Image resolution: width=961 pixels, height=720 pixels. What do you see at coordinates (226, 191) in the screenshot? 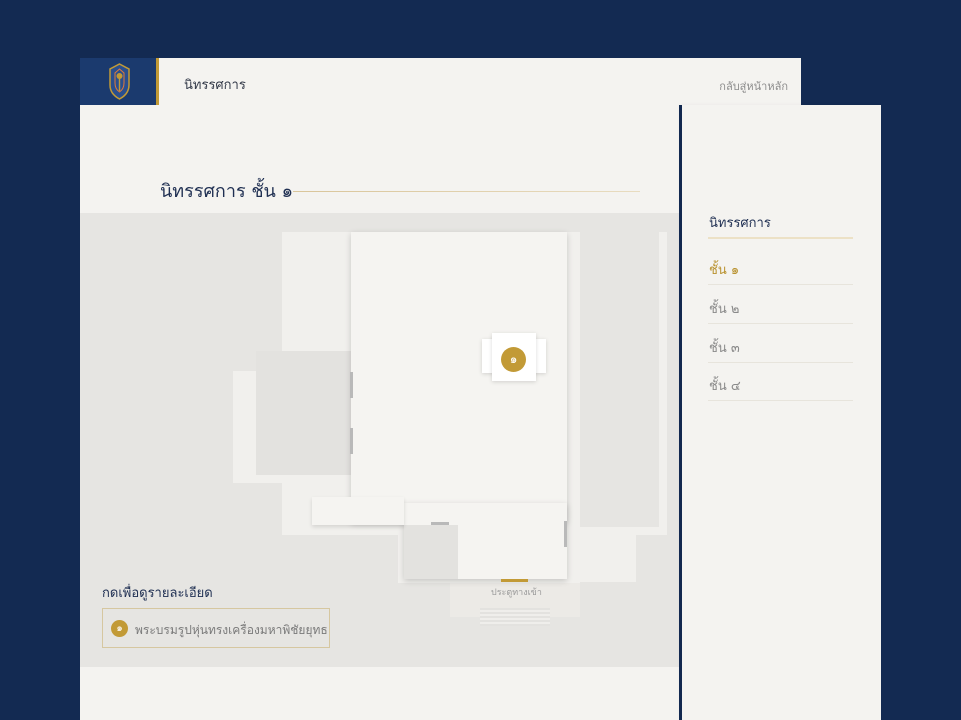
I see `page-title: นิทรรศการ ชั้น ๑` at bounding box center [226, 191].